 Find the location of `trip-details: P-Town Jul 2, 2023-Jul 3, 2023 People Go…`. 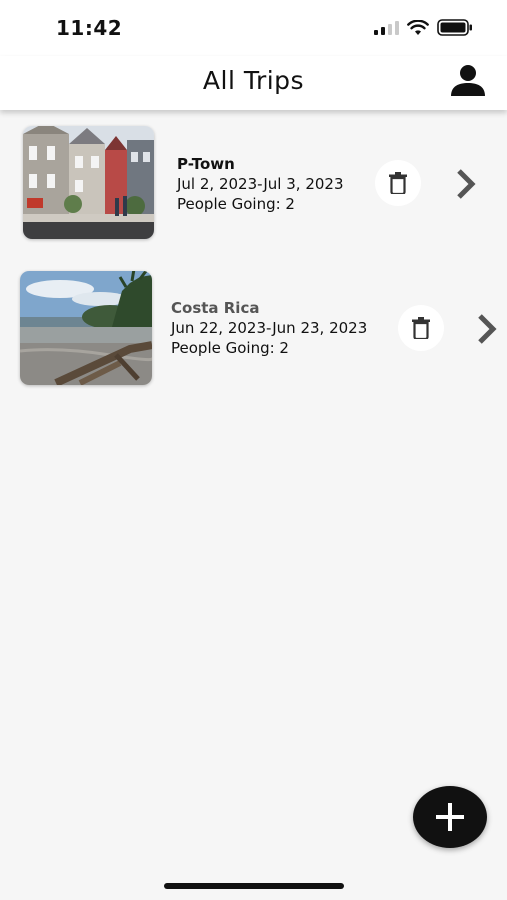

trip-details: P-Town Jul 2, 2023-Jul 3, 2023 People Go… is located at coordinates (260, 184).